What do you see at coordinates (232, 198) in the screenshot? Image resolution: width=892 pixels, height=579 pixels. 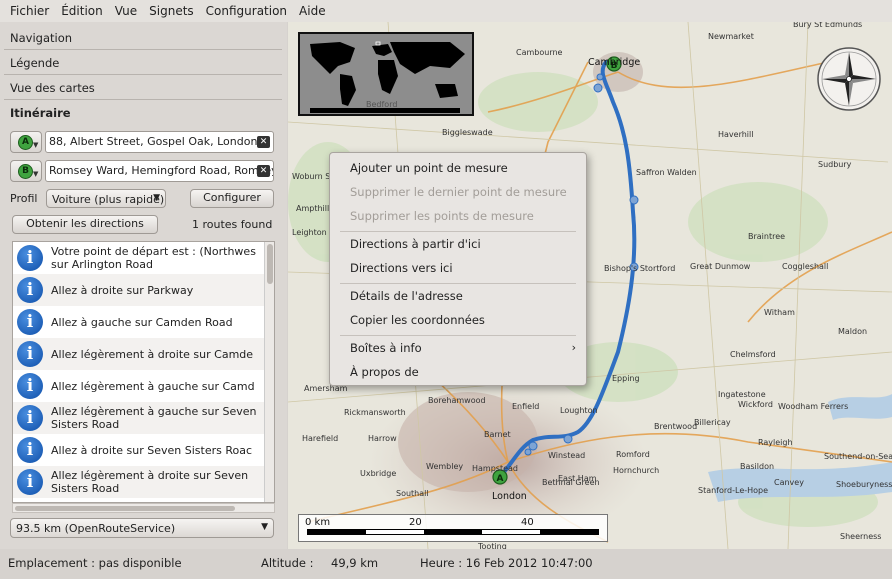 I see `configure-button: Configurer` at bounding box center [232, 198].